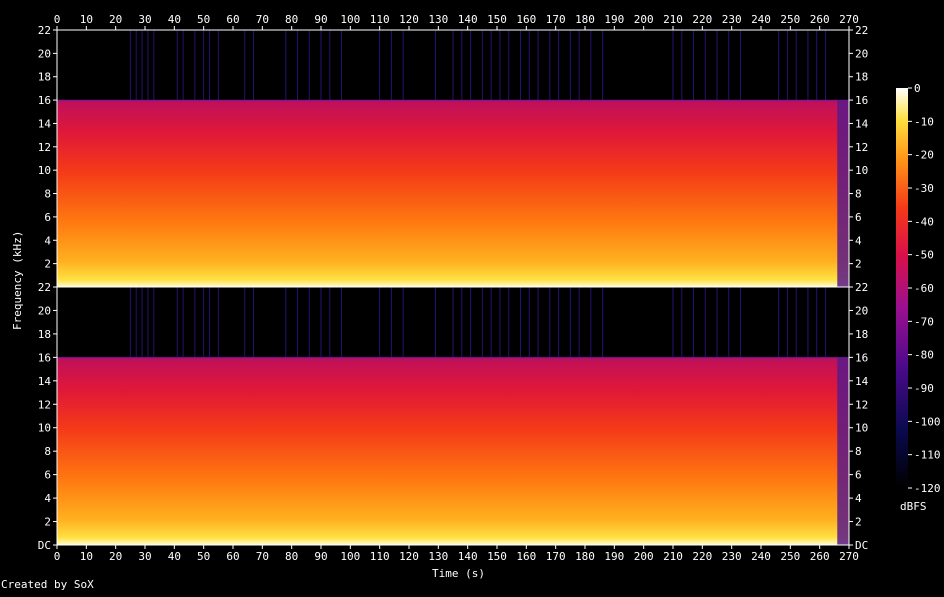 The height and width of the screenshot is (597, 944). What do you see at coordinates (380, 556) in the screenshot?
I see `x-tick-label-bottom: 110` at bounding box center [380, 556].